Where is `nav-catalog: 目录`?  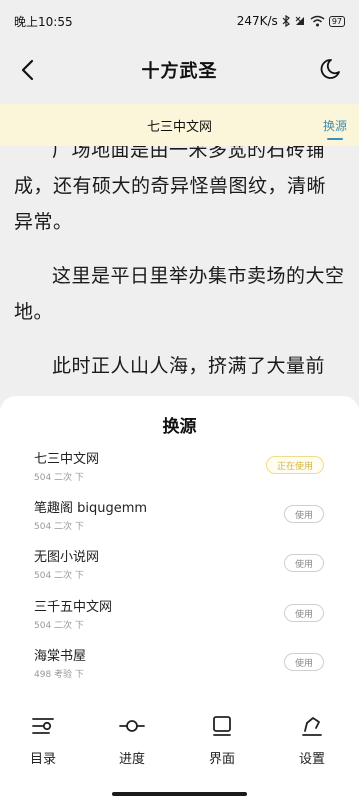 nav-catalog: 目录 is located at coordinates (43, 740).